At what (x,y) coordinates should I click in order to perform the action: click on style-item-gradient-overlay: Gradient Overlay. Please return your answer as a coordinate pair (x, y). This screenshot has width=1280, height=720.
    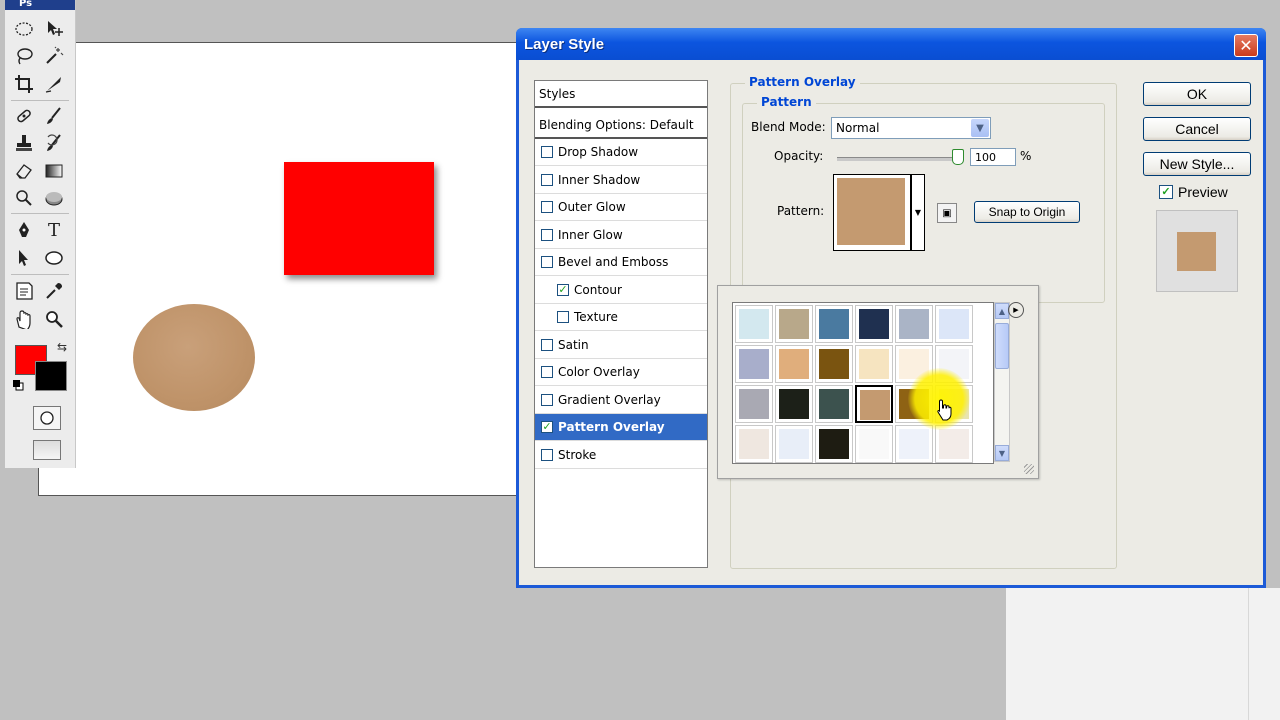
    Looking at the image, I should click on (621, 400).